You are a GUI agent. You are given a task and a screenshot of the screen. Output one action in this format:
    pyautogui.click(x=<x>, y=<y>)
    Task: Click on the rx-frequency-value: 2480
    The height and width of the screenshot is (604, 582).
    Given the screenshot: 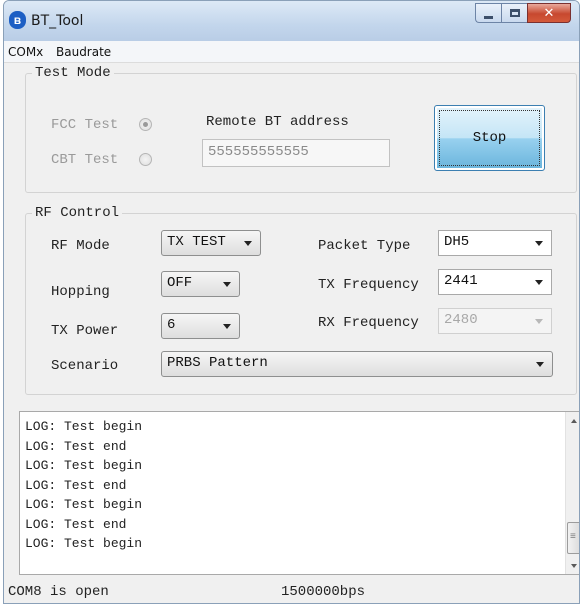 What is the action you would take?
    pyautogui.click(x=461, y=320)
    